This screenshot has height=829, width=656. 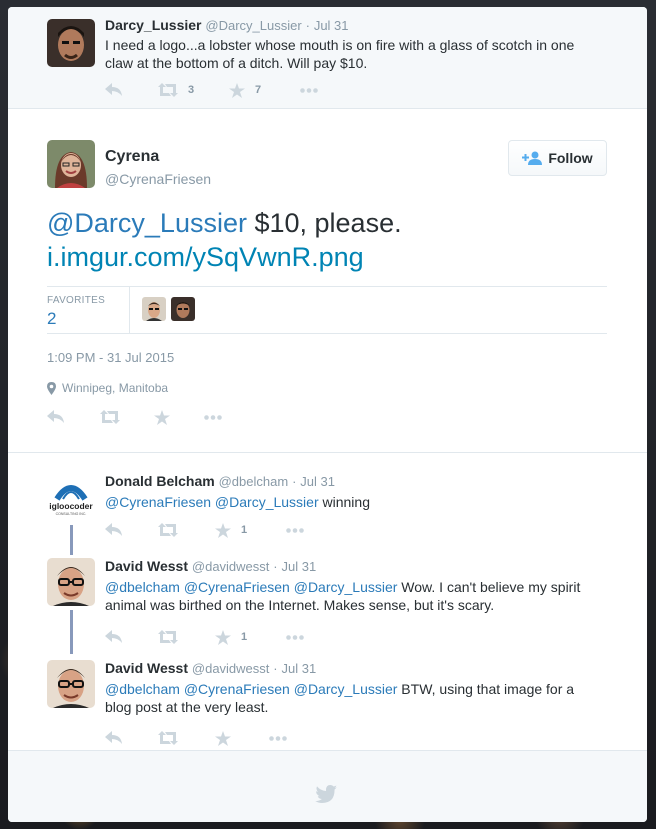 I want to click on author-handle: @dbelcham, so click(x=254, y=481).